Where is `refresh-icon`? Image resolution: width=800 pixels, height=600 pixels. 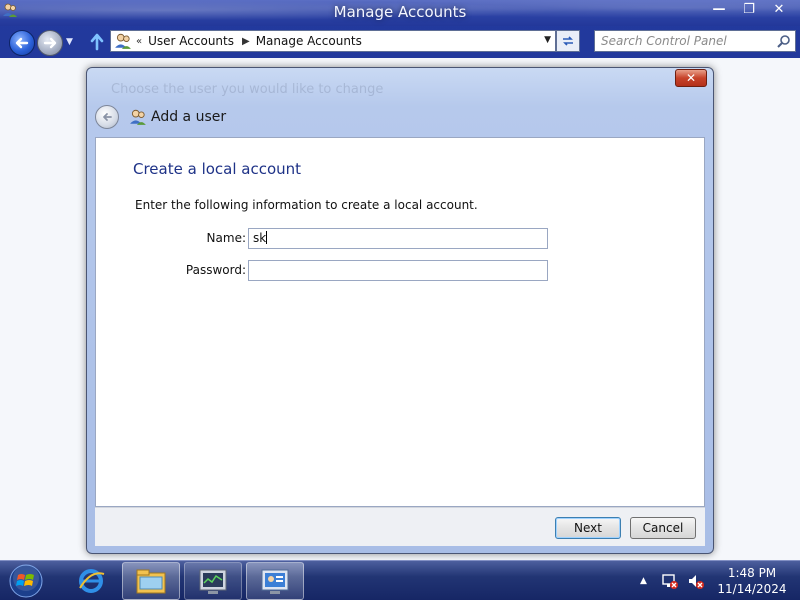
refresh-icon is located at coordinates (568, 41).